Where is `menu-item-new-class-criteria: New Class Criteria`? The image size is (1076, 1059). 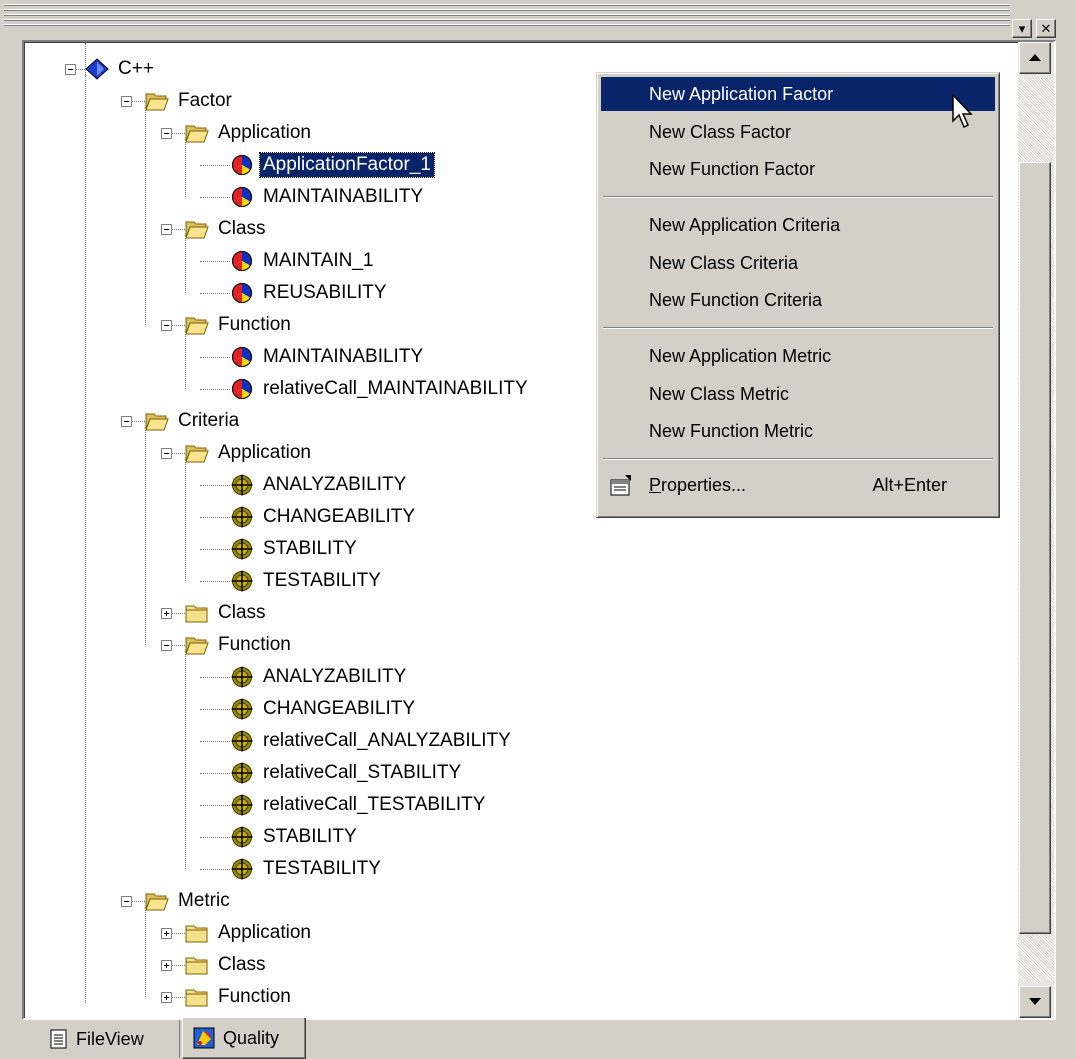 menu-item-new-class-criteria: New Class Criteria is located at coordinates (798, 263).